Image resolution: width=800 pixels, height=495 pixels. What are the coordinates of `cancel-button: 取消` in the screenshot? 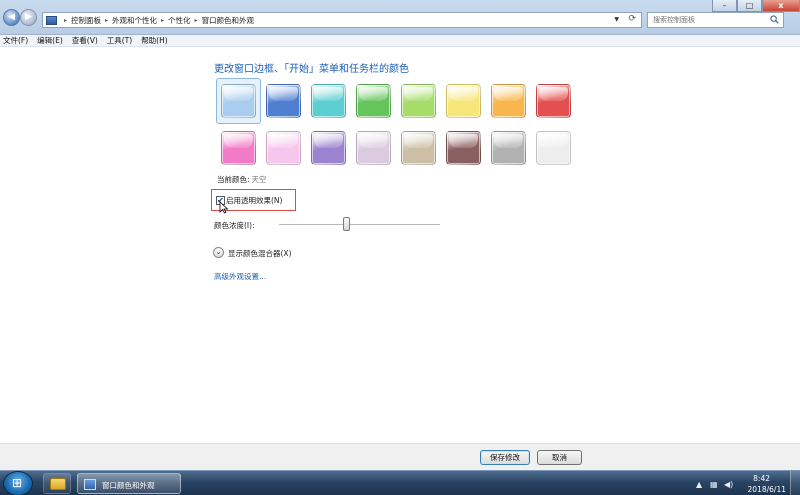 It's located at (559, 457).